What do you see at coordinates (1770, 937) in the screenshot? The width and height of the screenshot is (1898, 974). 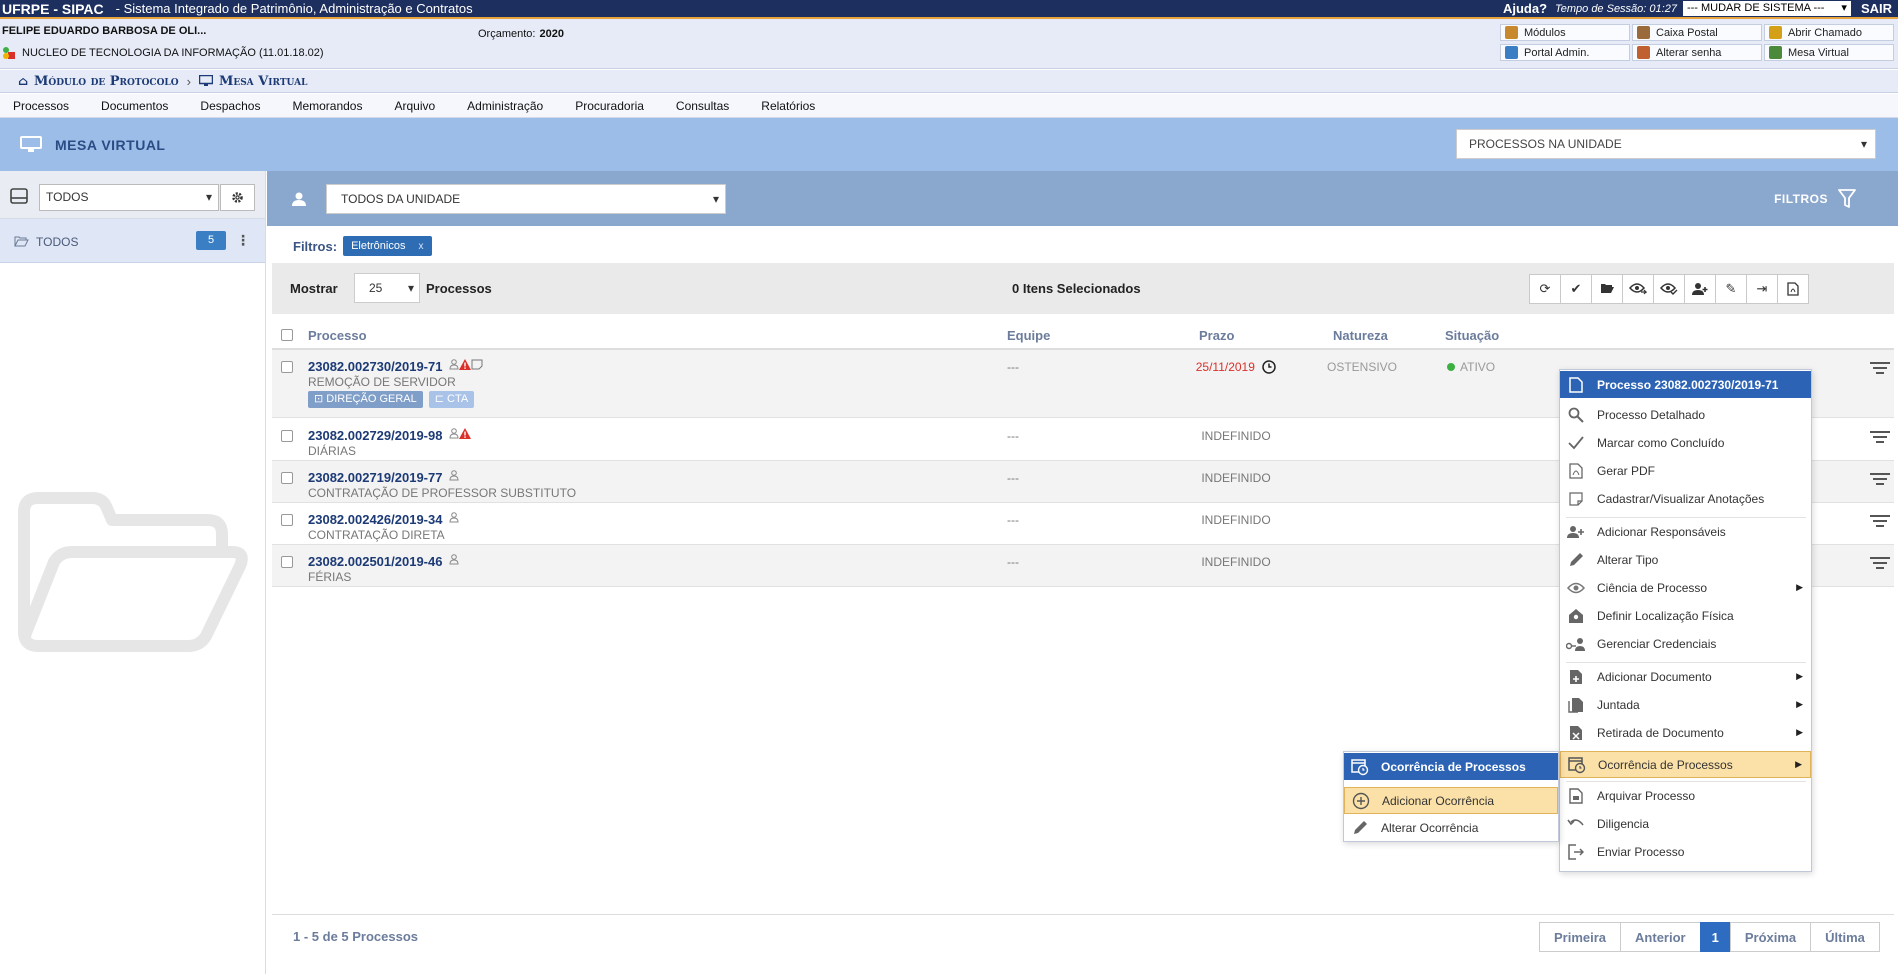 I see `page-next: Próxima` at bounding box center [1770, 937].